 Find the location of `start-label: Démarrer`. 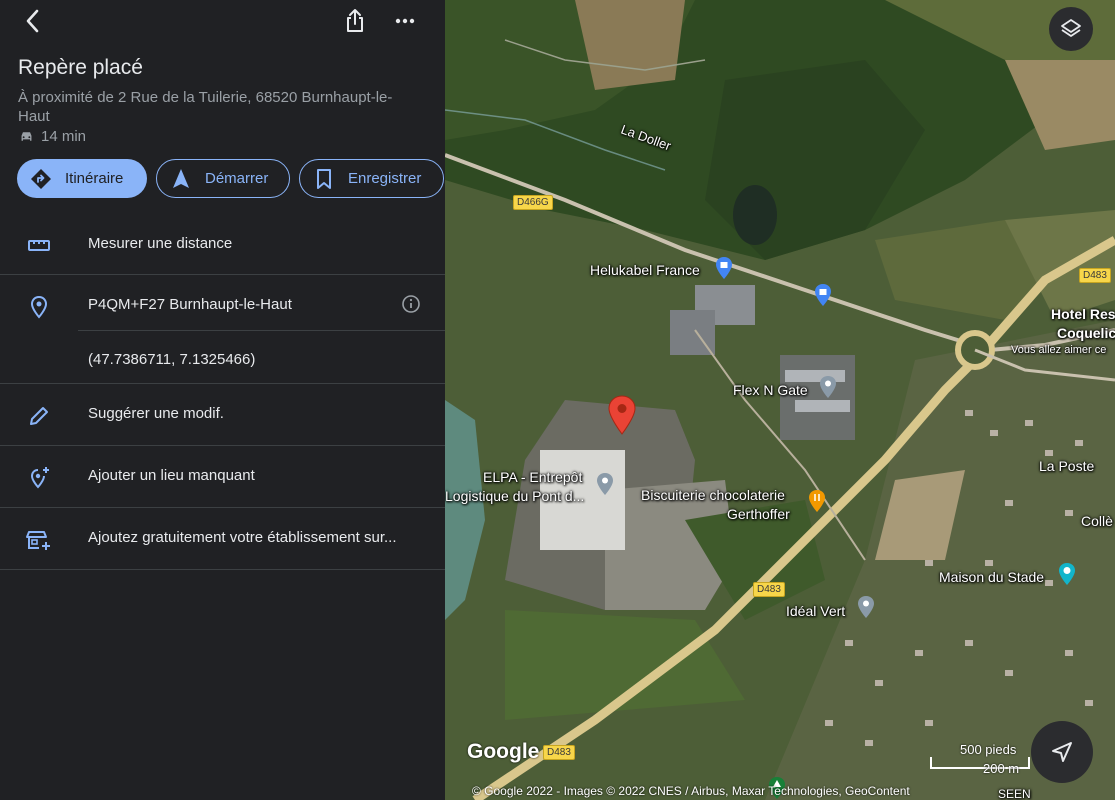

start-label: Démarrer is located at coordinates (237, 178).